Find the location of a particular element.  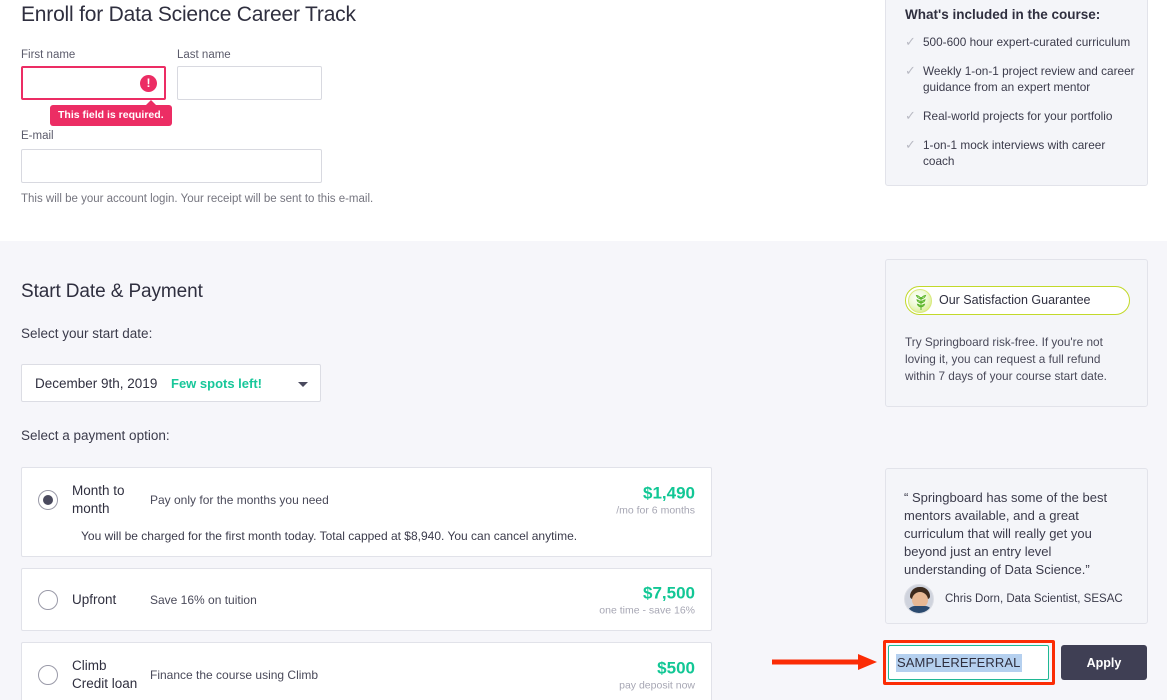

included-list-item-label: 1-on-1 mock interviews with career coach is located at coordinates (1014, 153).